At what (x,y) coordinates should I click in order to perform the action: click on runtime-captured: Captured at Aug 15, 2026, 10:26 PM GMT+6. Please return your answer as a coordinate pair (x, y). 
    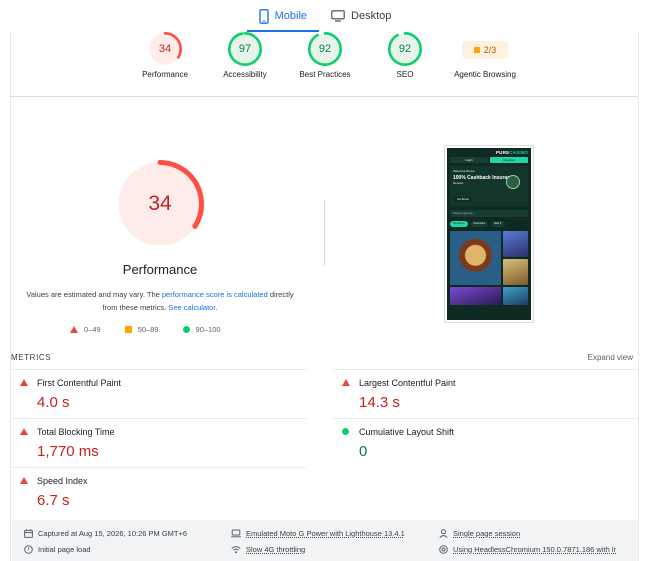
    Looking at the image, I should click on (105, 533).